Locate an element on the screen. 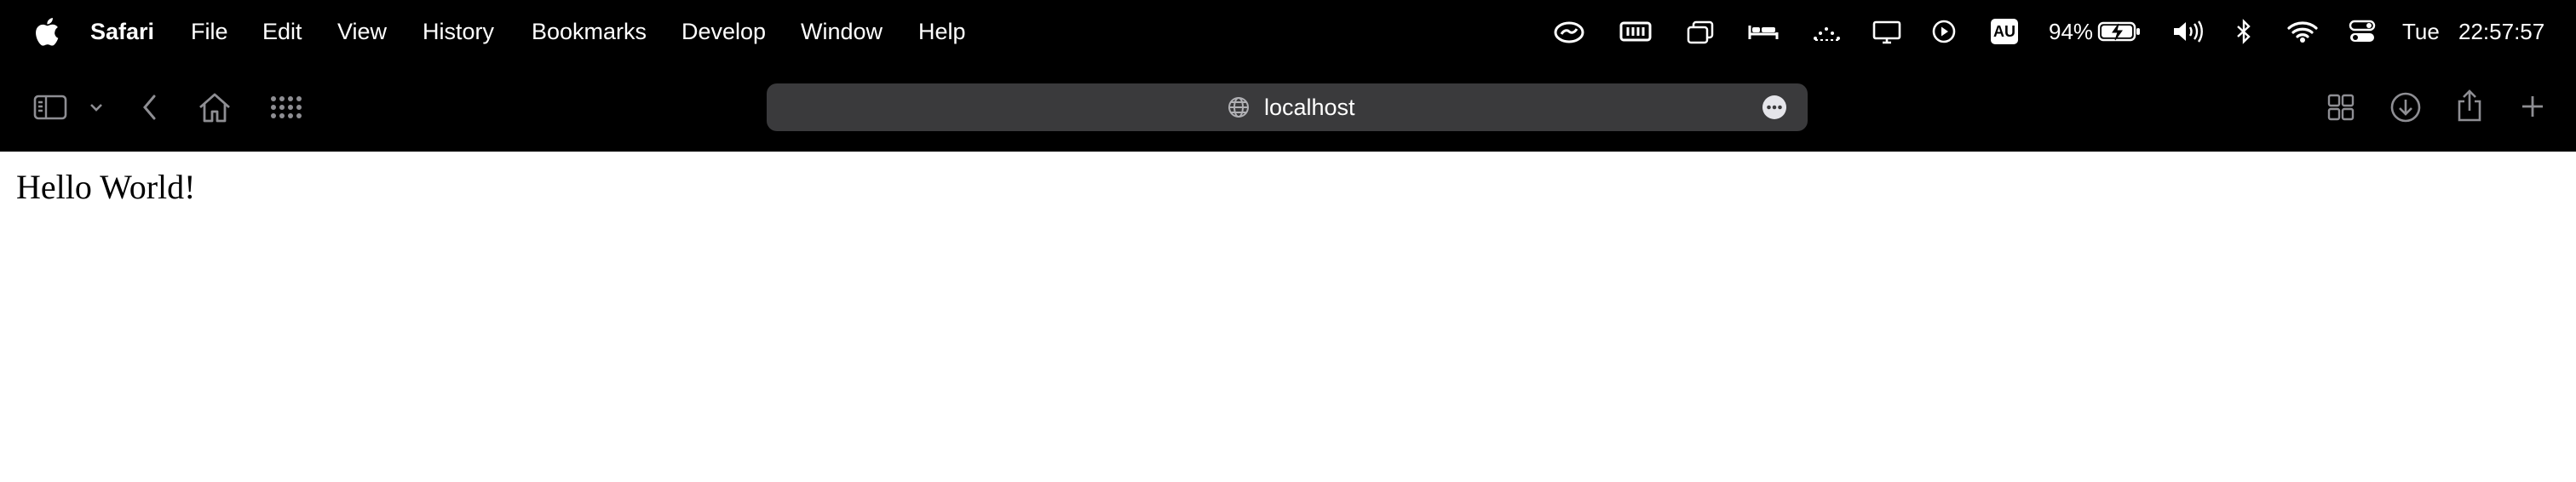 This screenshot has height=482, width=2576. volume-icon is located at coordinates (2188, 31).